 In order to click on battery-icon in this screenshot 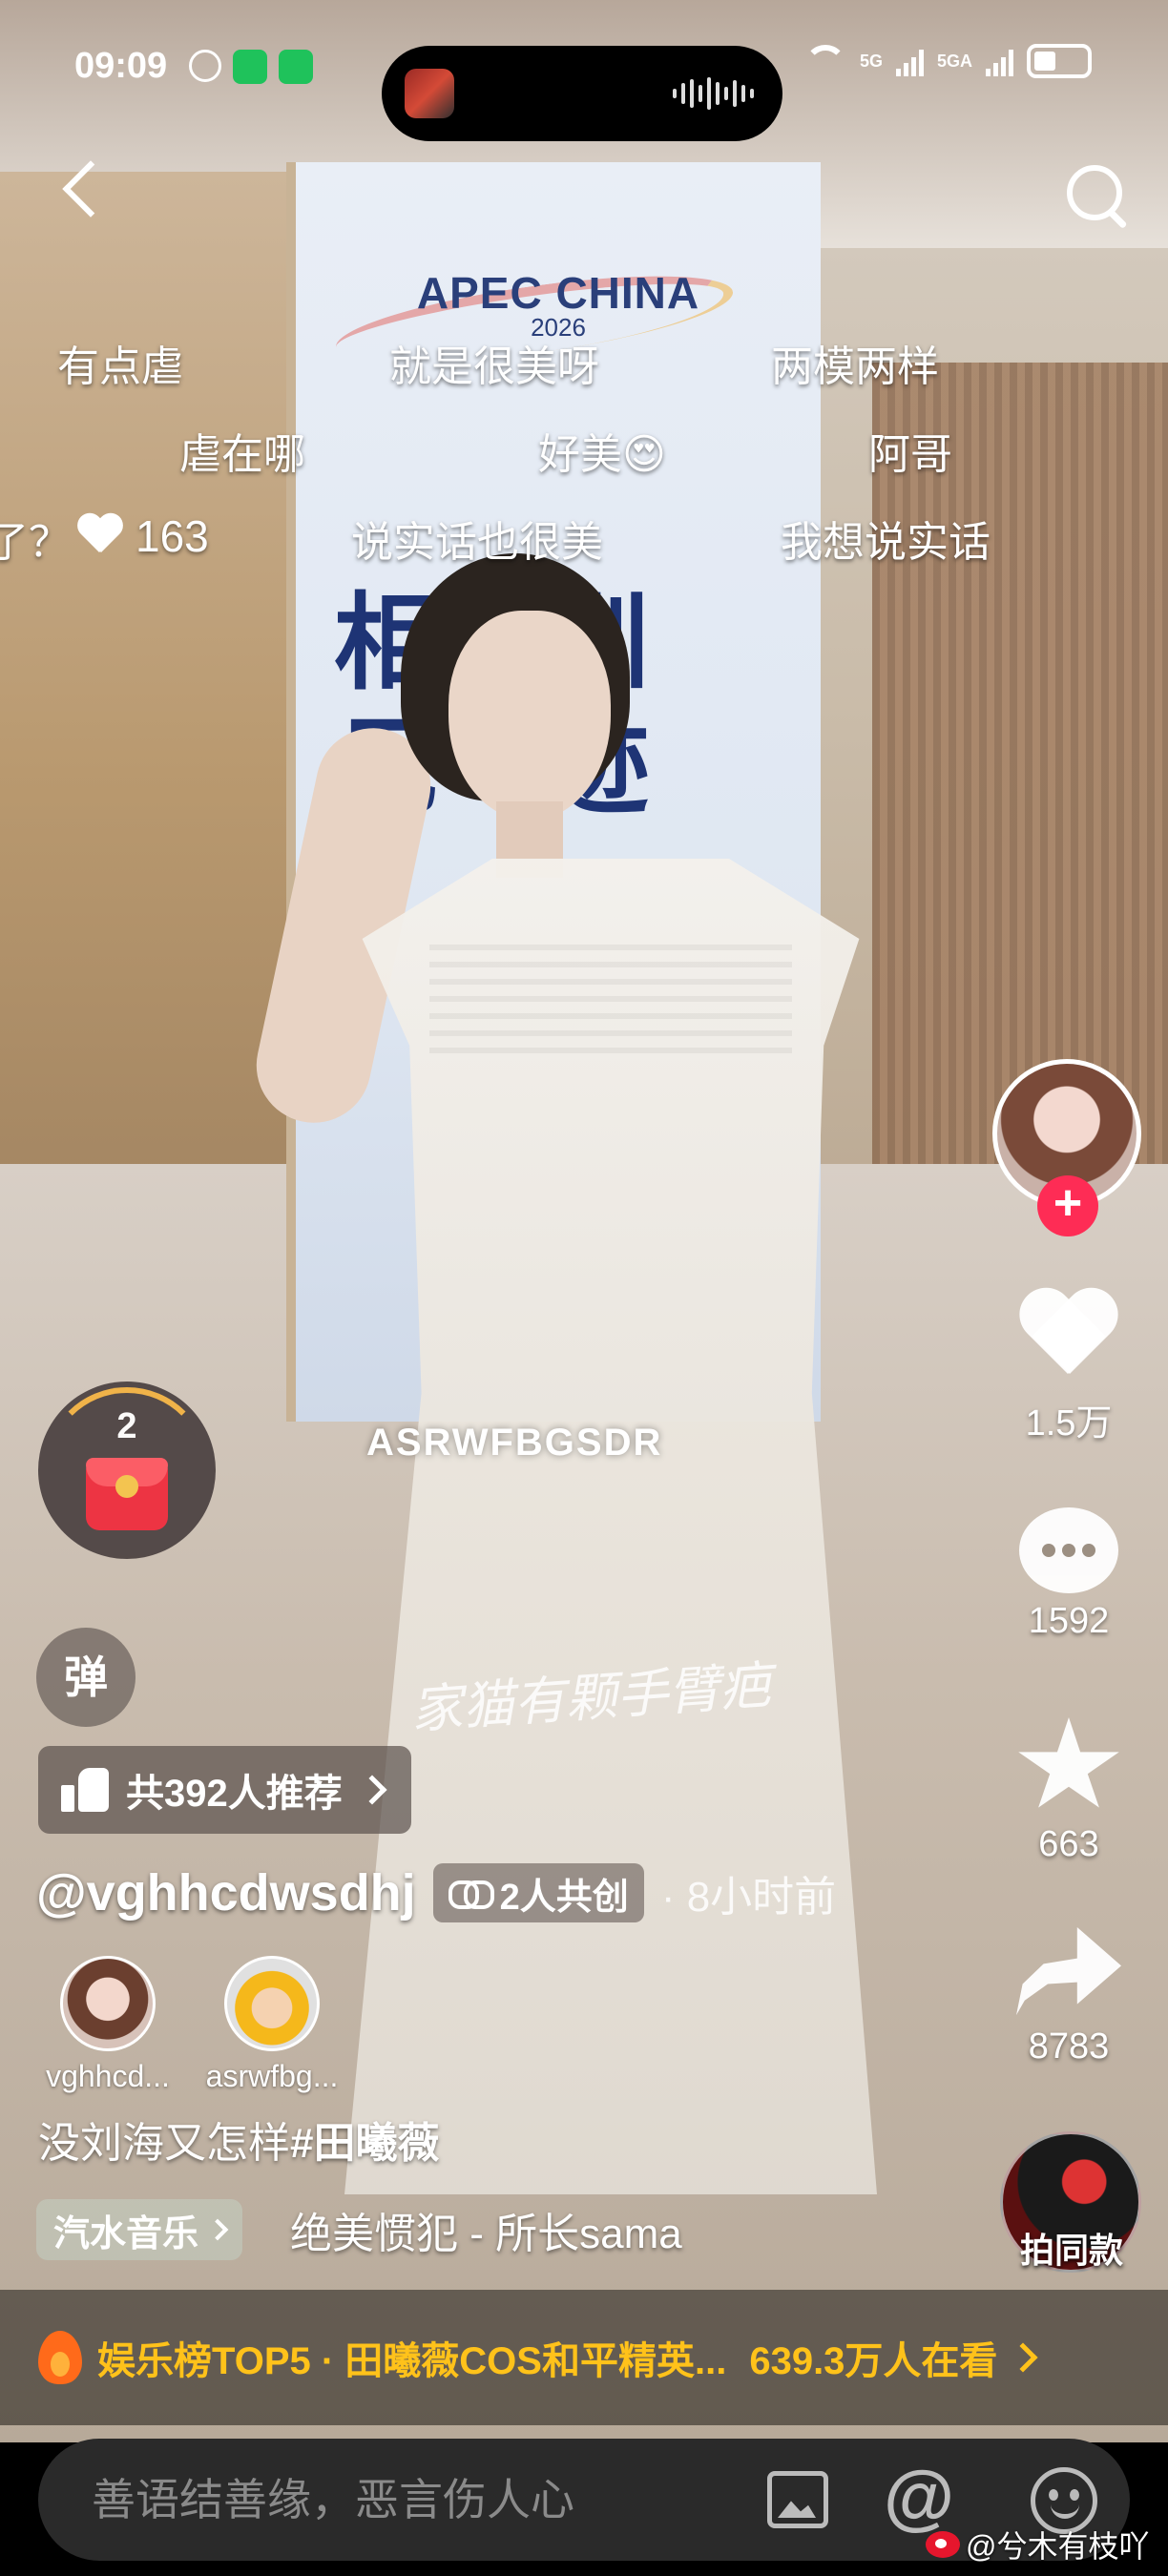, I will do `click(1059, 61)`.